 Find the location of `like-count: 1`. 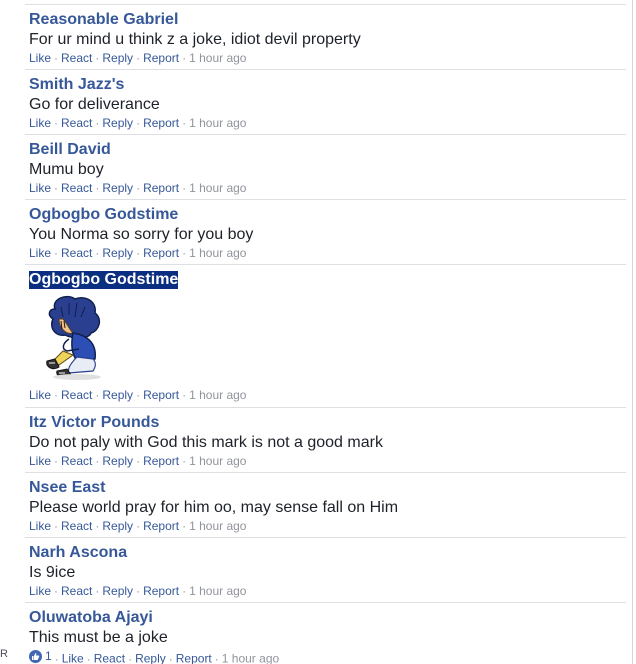

like-count: 1 is located at coordinates (40, 656).